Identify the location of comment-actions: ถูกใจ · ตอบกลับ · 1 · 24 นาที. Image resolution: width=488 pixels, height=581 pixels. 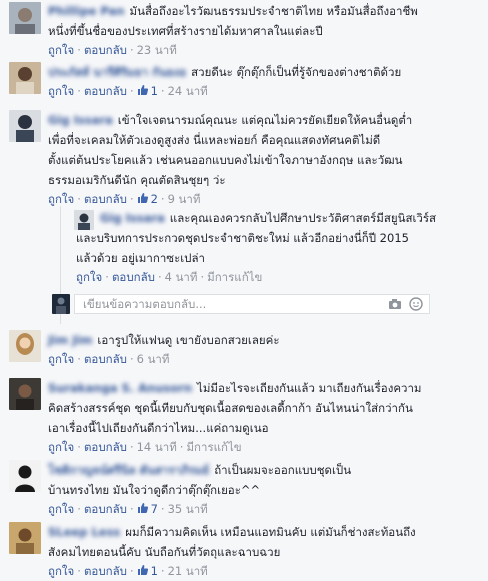
(128, 91).